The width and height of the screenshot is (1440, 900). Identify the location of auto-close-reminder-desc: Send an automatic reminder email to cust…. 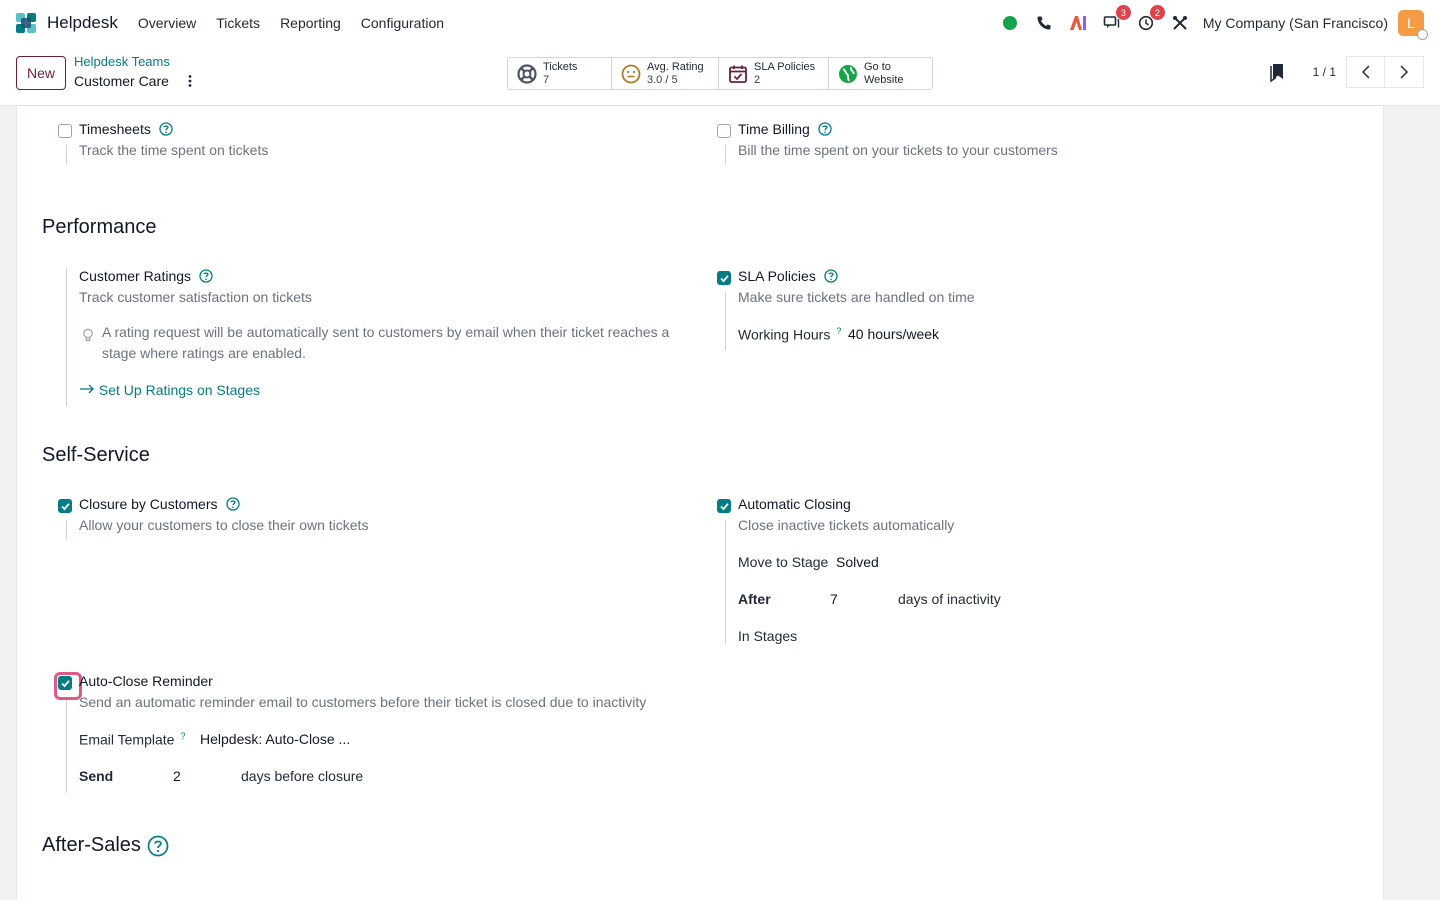
(363, 702).